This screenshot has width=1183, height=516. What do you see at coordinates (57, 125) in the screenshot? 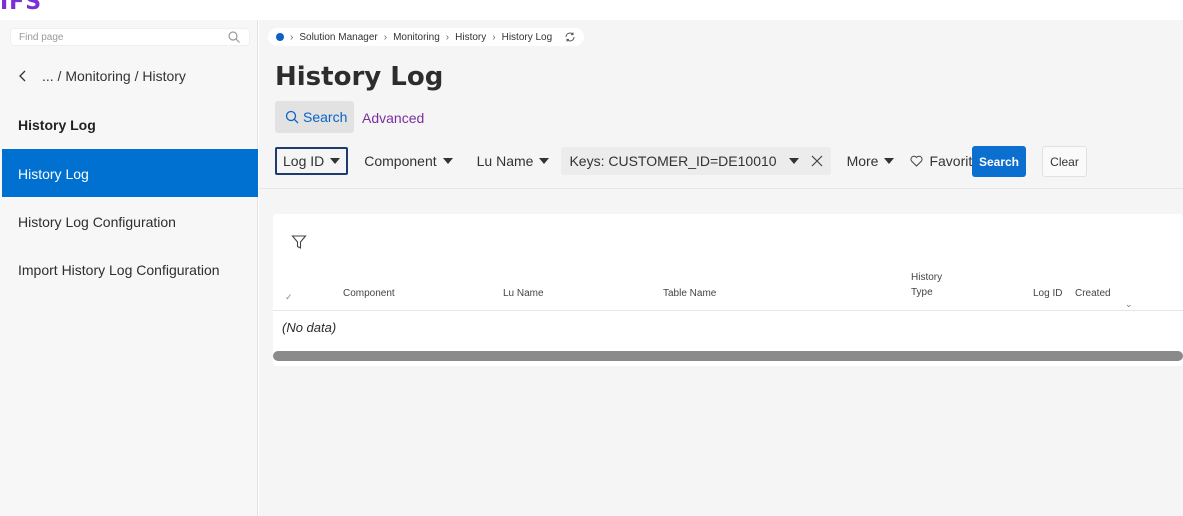
I see `sidebar-heading: History Log` at bounding box center [57, 125].